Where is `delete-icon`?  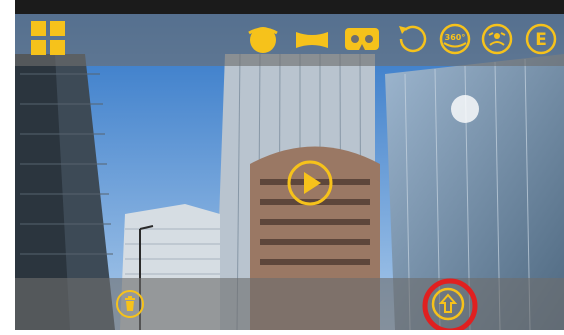
delete-icon is located at coordinates (130, 304).